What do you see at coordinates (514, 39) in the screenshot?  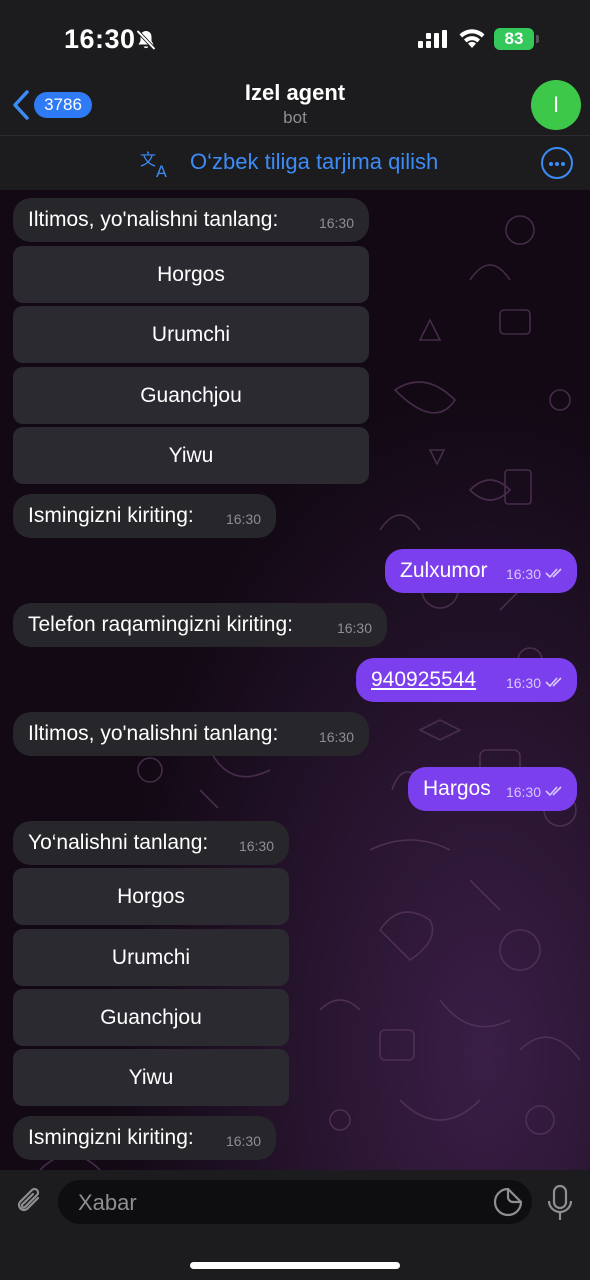 I see `battery-indicator: 83` at bounding box center [514, 39].